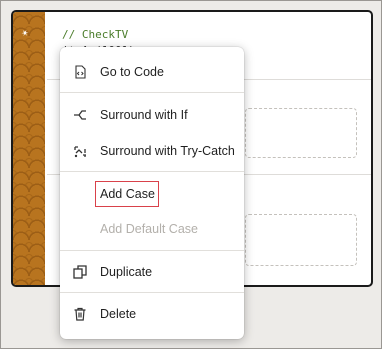 Image resolution: width=382 pixels, height=349 pixels. Describe the element at coordinates (80, 314) in the screenshot. I see `trash-icon` at that location.